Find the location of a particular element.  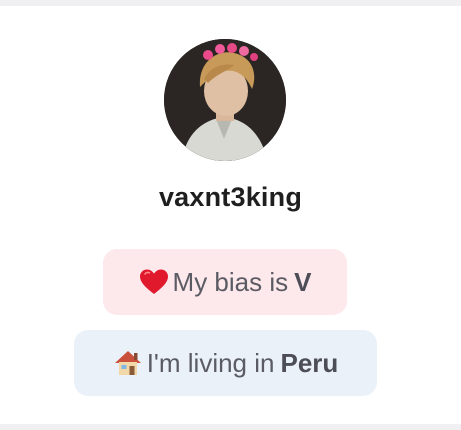

heart-icon is located at coordinates (154, 282).